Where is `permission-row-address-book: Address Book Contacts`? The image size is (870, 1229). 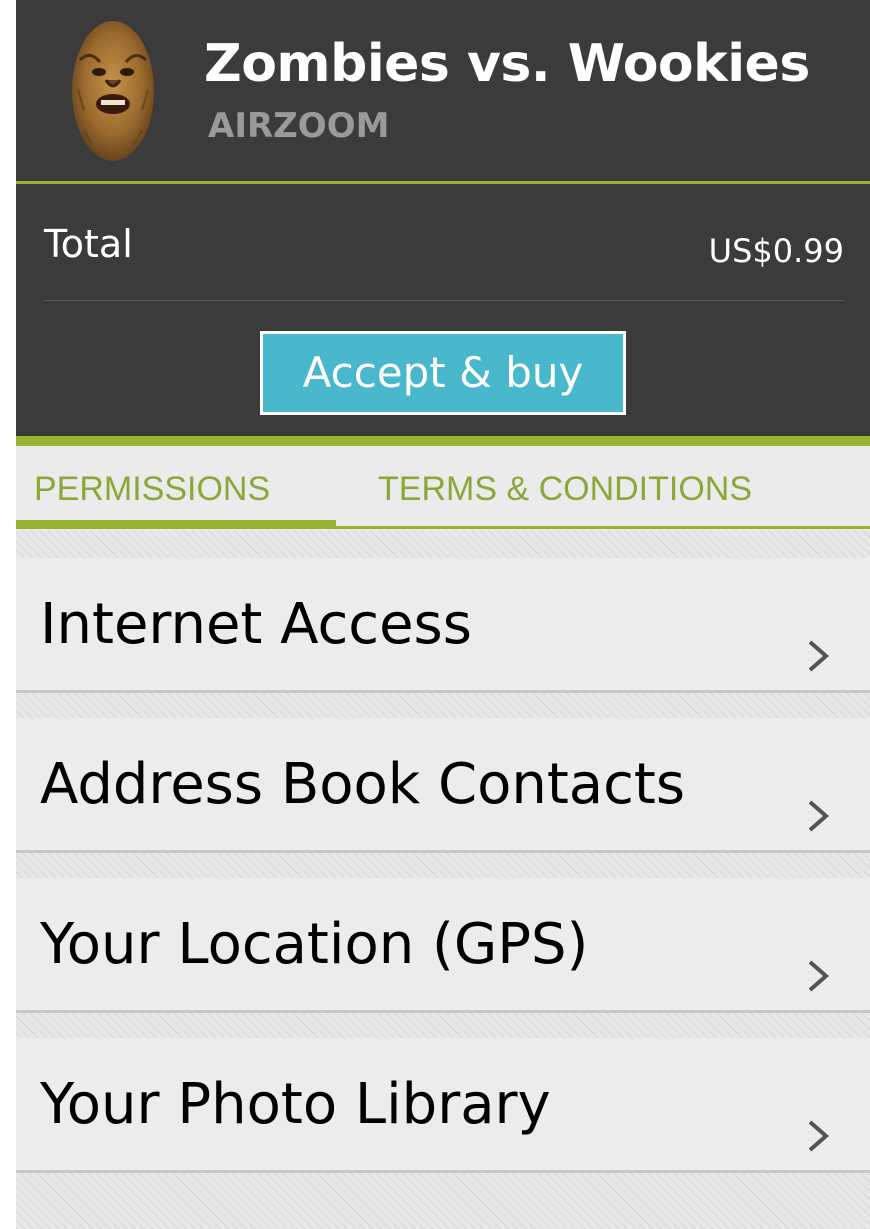
permission-row-address-book: Address Book Contacts is located at coordinates (443, 785).